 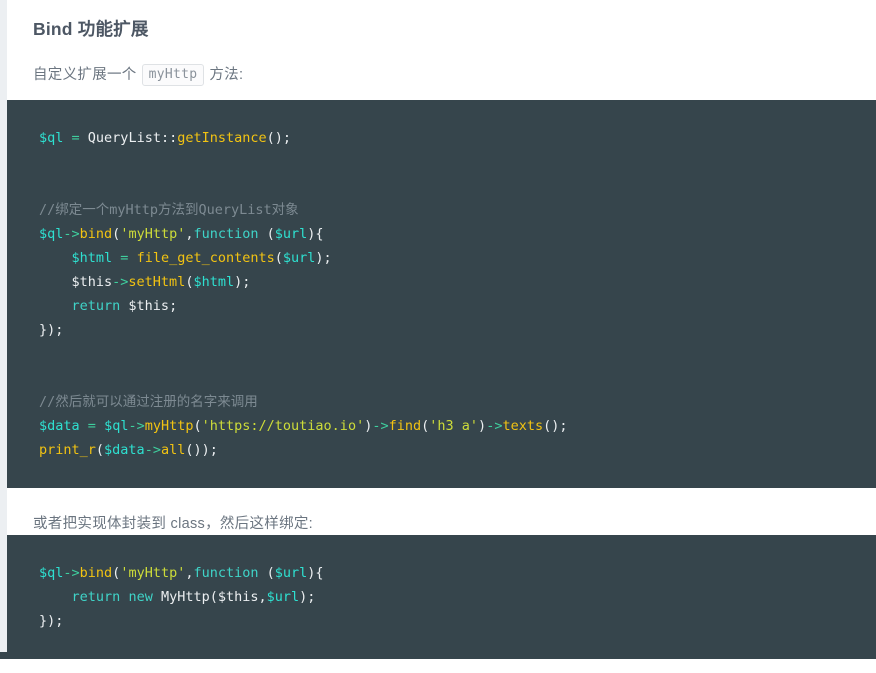 What do you see at coordinates (226, 75) in the screenshot?
I see `intro-text-after: 方法:` at bounding box center [226, 75].